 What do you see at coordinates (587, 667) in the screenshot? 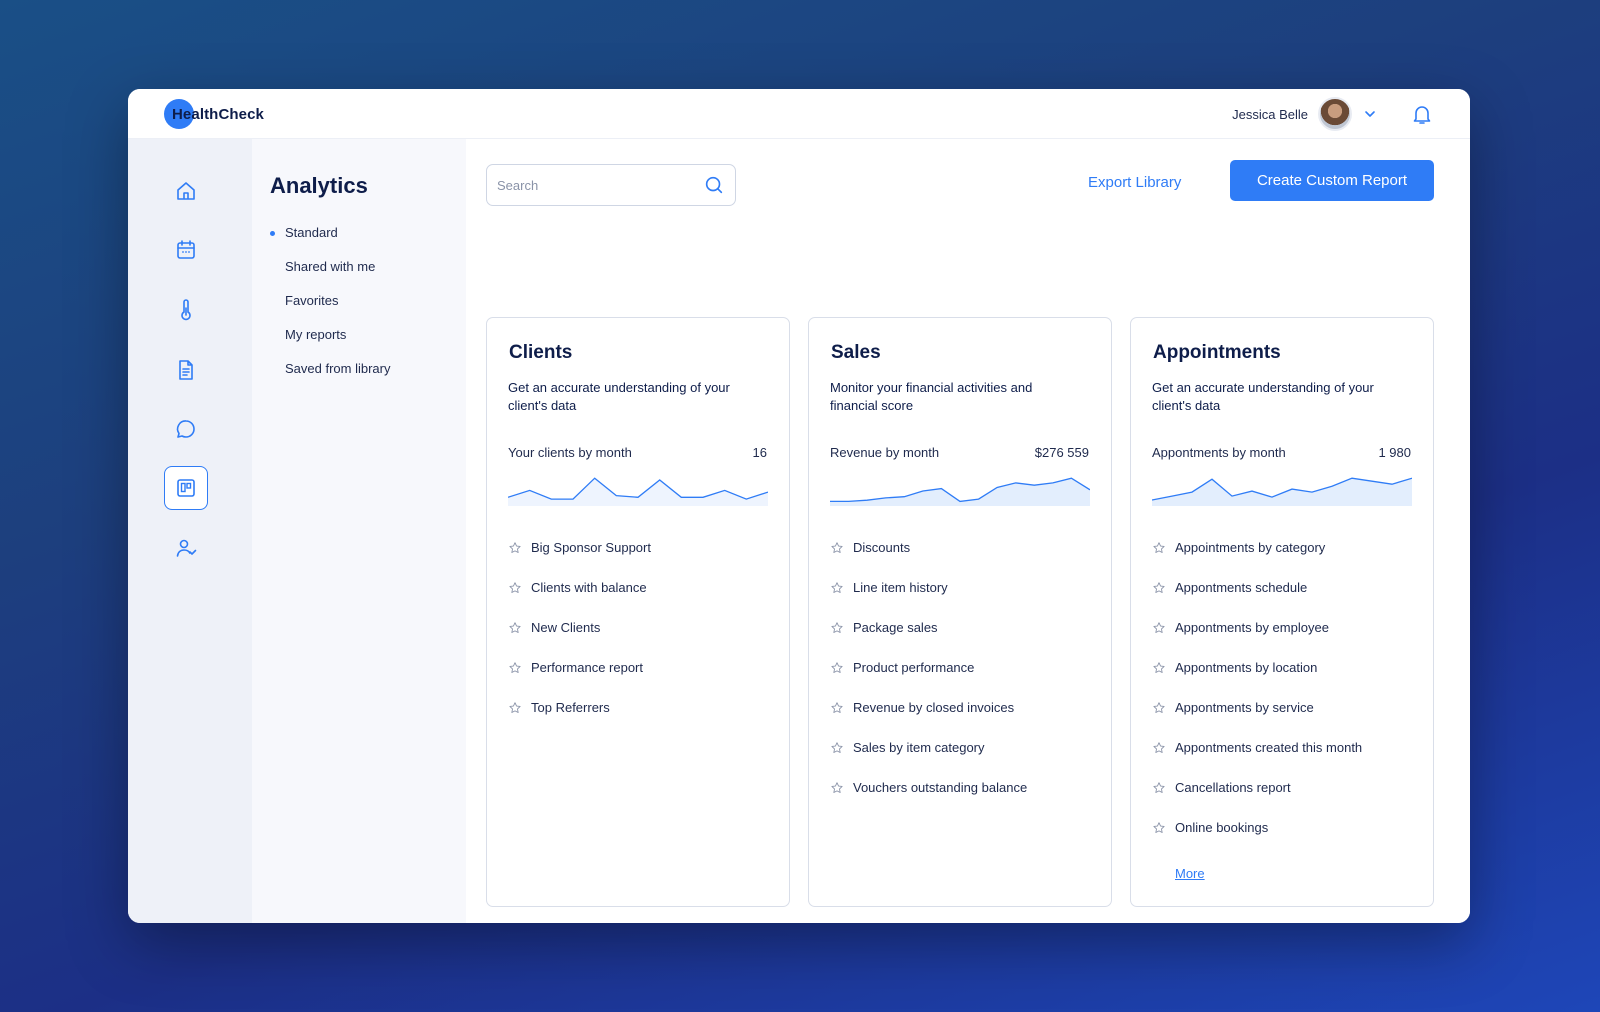
I see `report-item-label: Performance report` at bounding box center [587, 667].